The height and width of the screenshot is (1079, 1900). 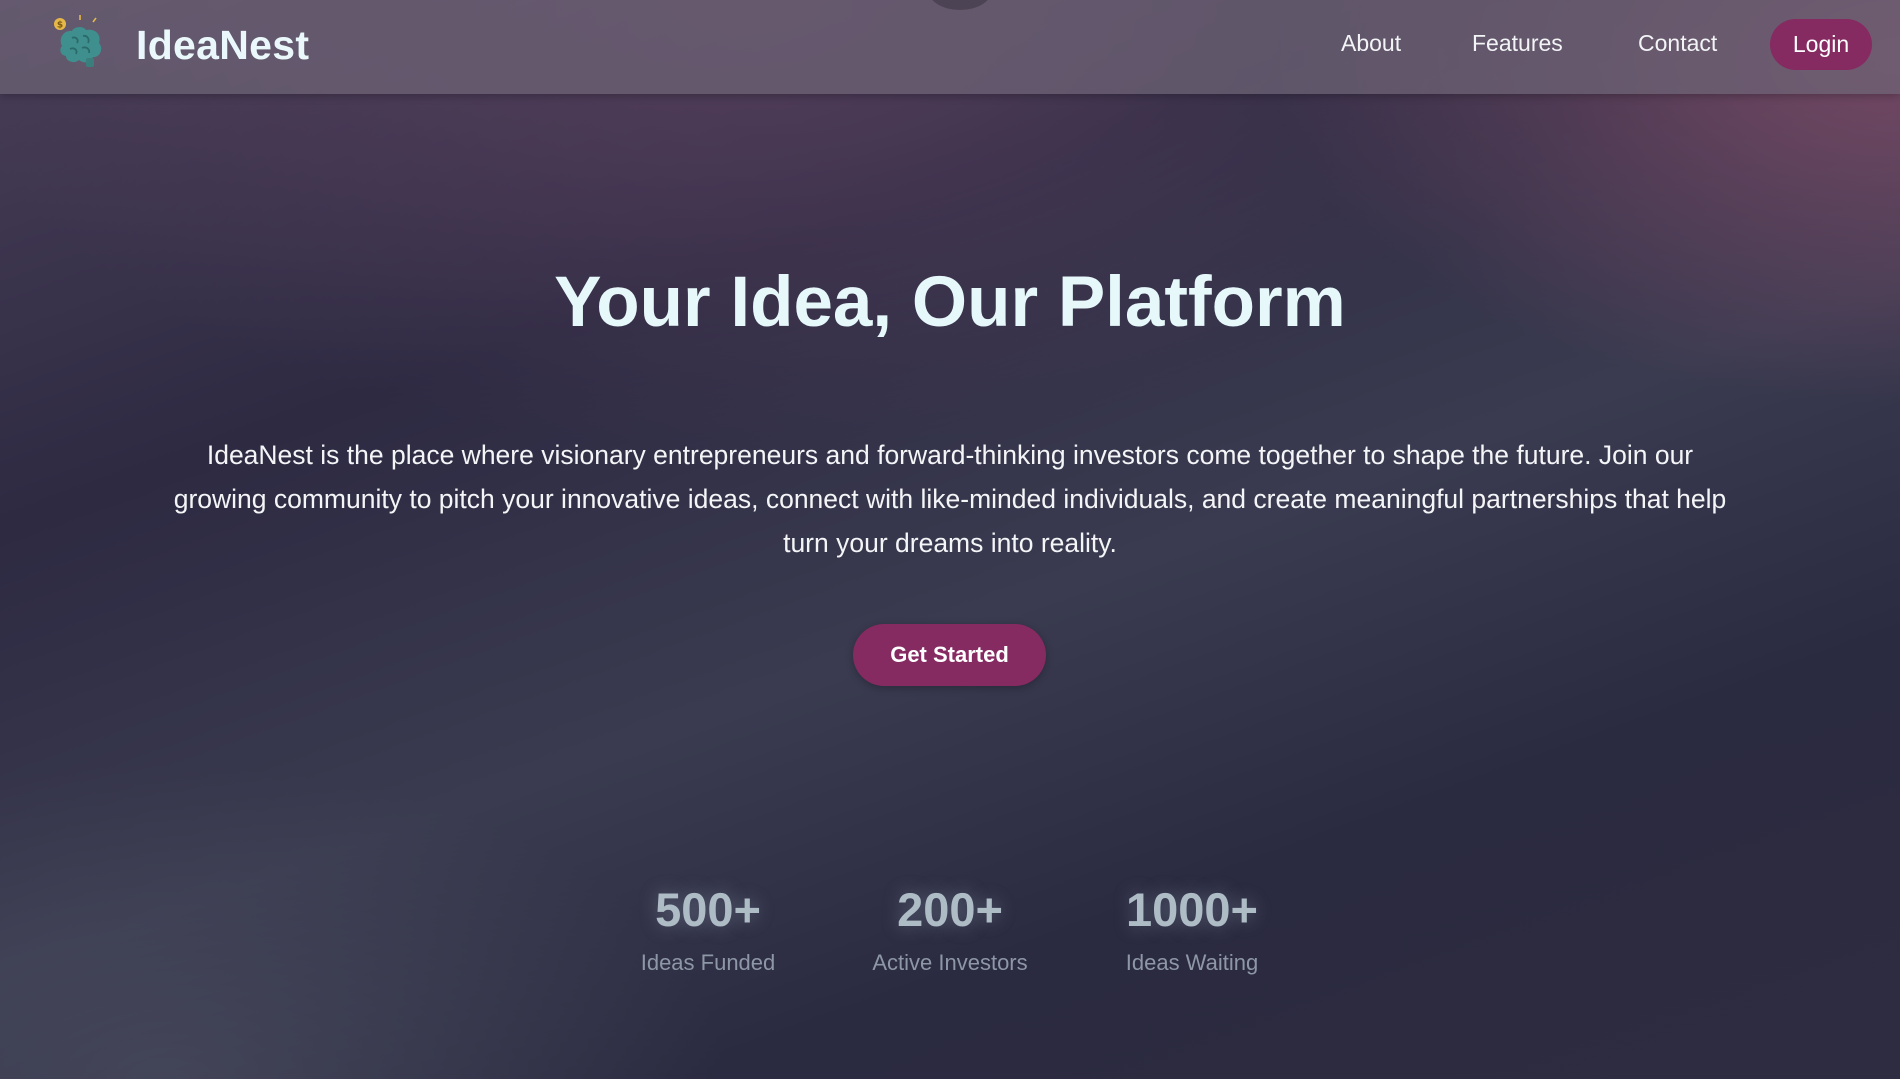 What do you see at coordinates (1517, 43) in the screenshot?
I see `nav-features-link: Features` at bounding box center [1517, 43].